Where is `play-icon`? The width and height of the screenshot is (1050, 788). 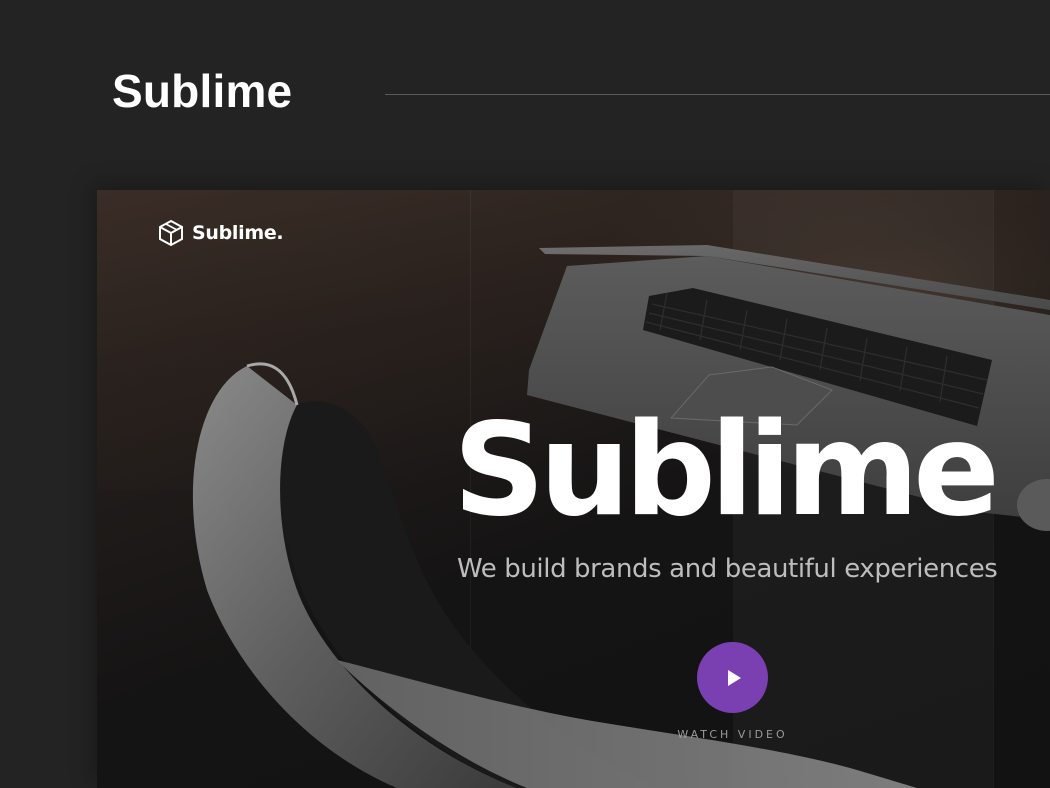 play-icon is located at coordinates (734, 677).